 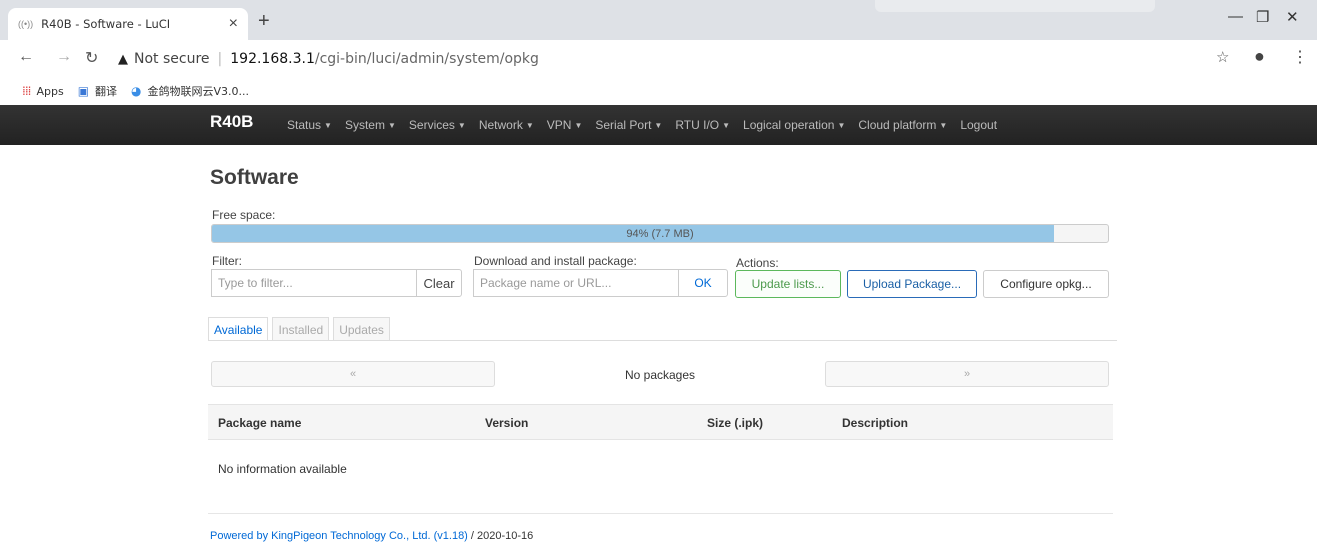 I want to click on pager-status: No packages, so click(x=660, y=375).